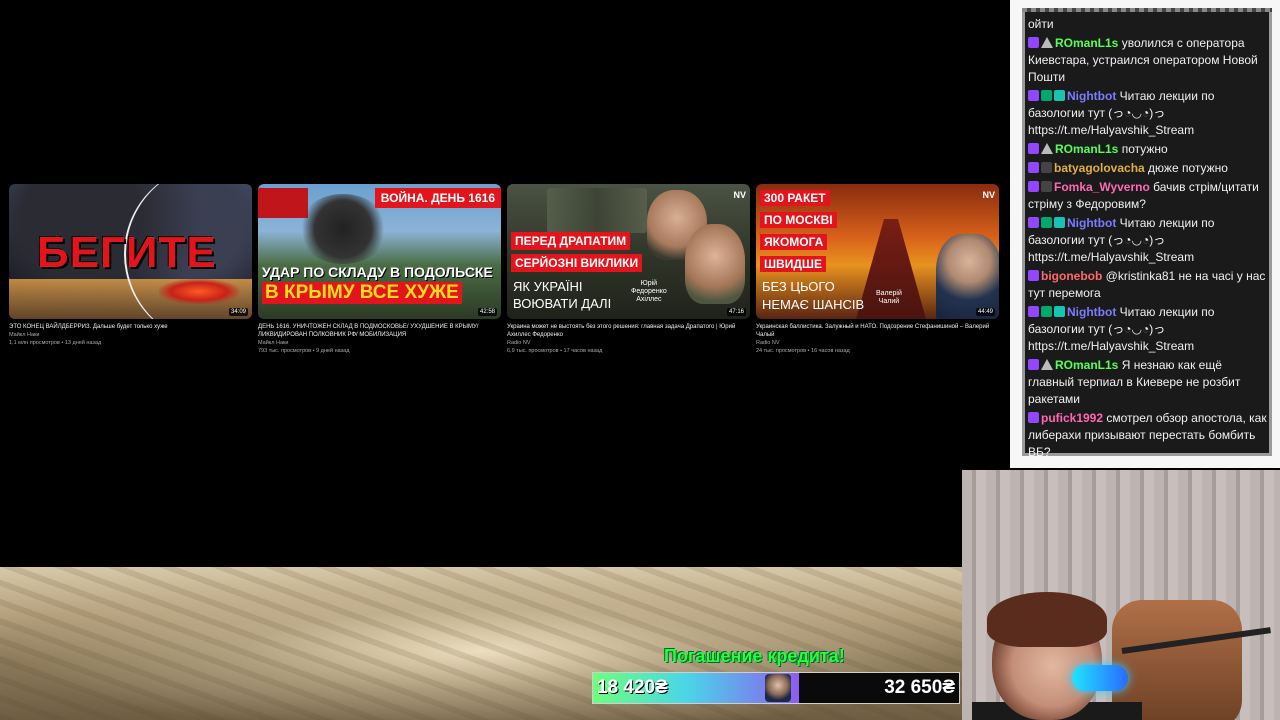  Describe the element at coordinates (487, 312) in the screenshot. I see `video-duration: 42:58` at that location.